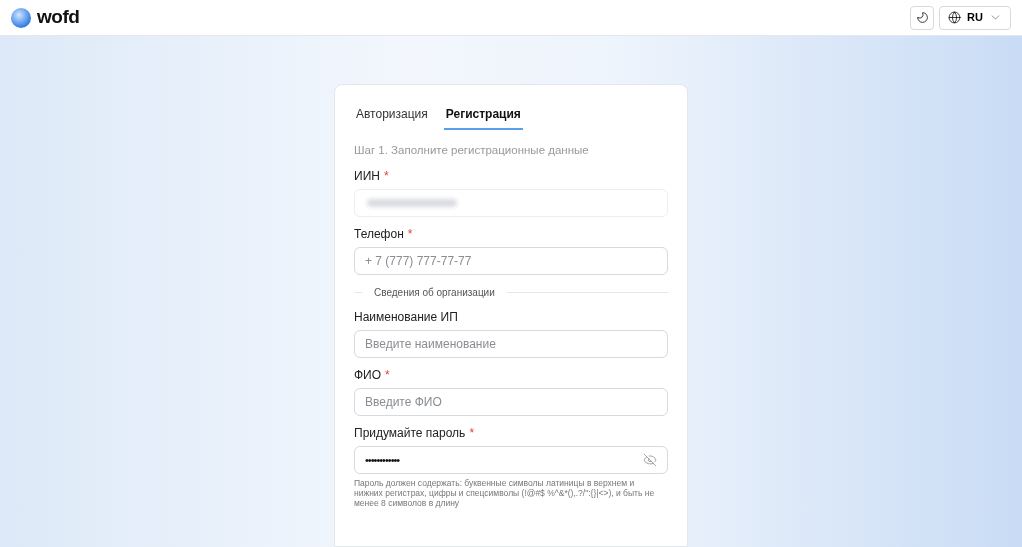 This screenshot has height=547, width=1022. Describe the element at coordinates (955, 17) in the screenshot. I see `globe-icon` at that location.